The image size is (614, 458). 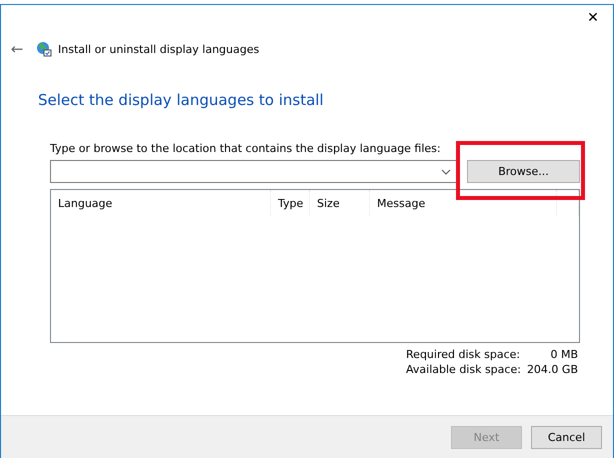 What do you see at coordinates (246, 148) in the screenshot?
I see `field-label: Type or browse to the location that contains the display language files:` at bounding box center [246, 148].